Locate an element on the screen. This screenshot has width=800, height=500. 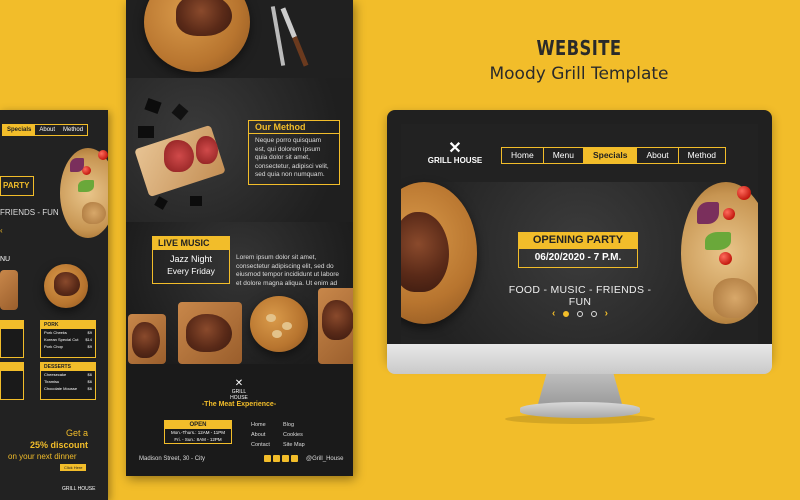
mobile-nav: Specials About Method is located at coordinates (45, 130).